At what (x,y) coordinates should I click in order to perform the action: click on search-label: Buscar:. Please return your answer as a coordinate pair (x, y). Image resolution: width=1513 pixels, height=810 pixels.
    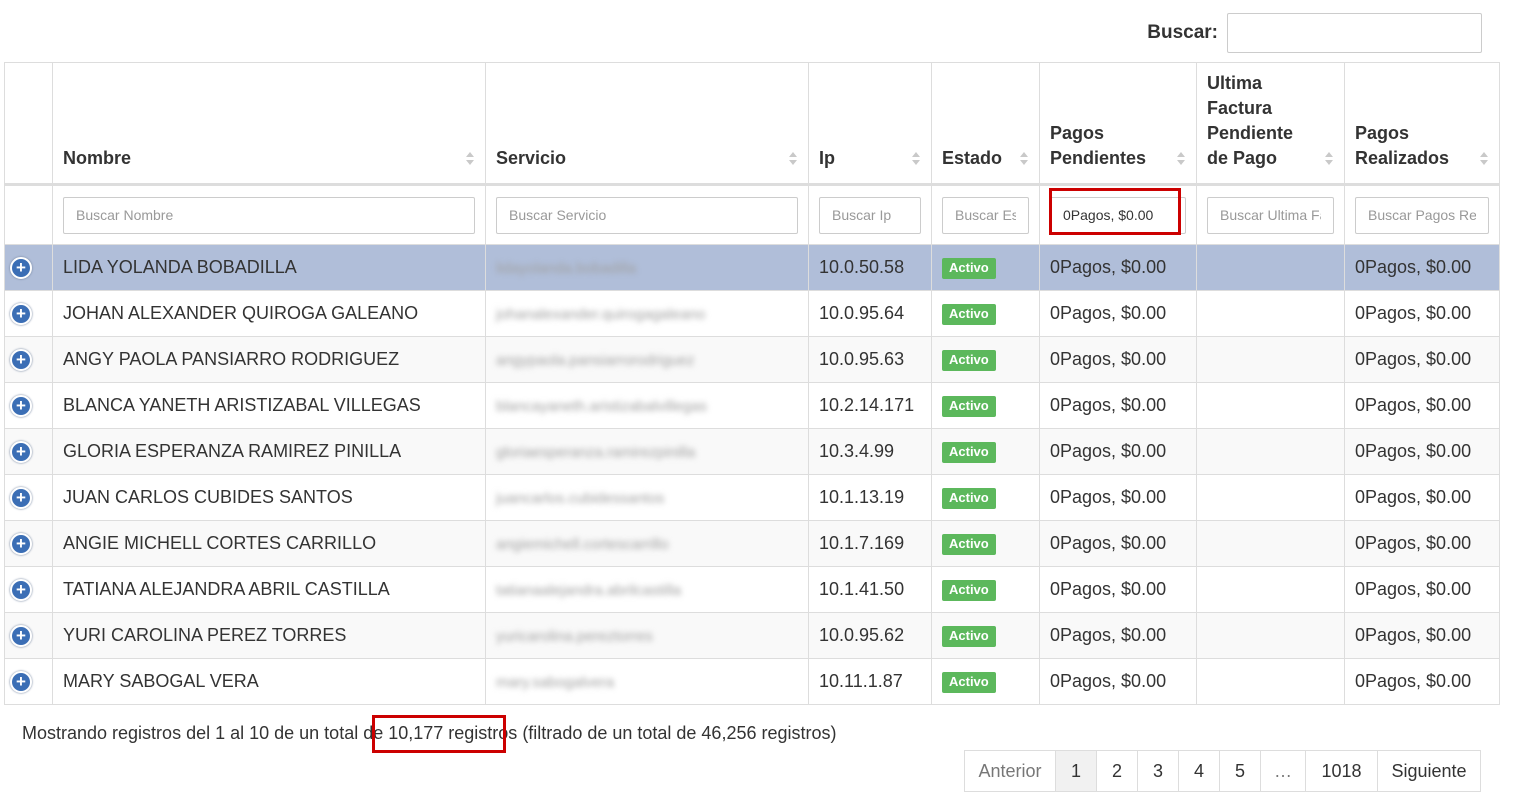
    Looking at the image, I should click on (1182, 32).